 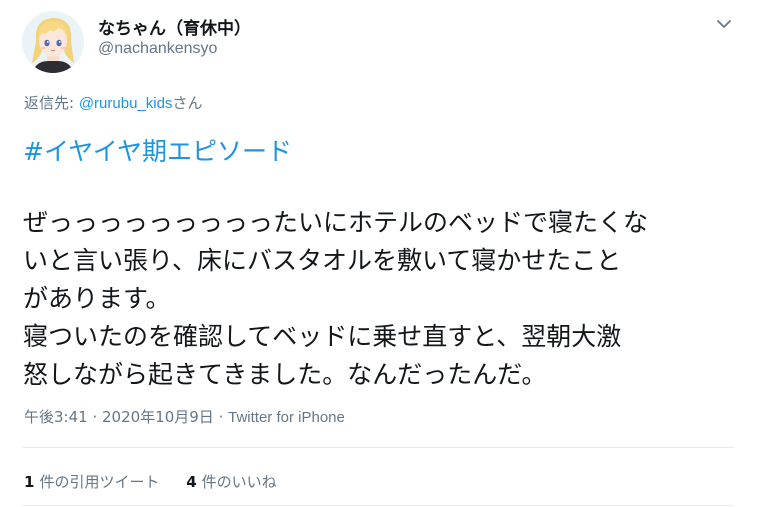 I want to click on like-count-number: 4, so click(x=191, y=482).